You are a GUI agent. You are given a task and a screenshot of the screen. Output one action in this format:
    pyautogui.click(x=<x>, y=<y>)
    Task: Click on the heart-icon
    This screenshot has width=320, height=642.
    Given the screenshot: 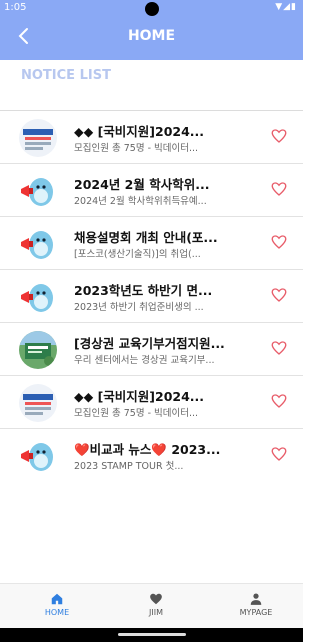 What is the action you would take?
    pyautogui.click(x=156, y=599)
    